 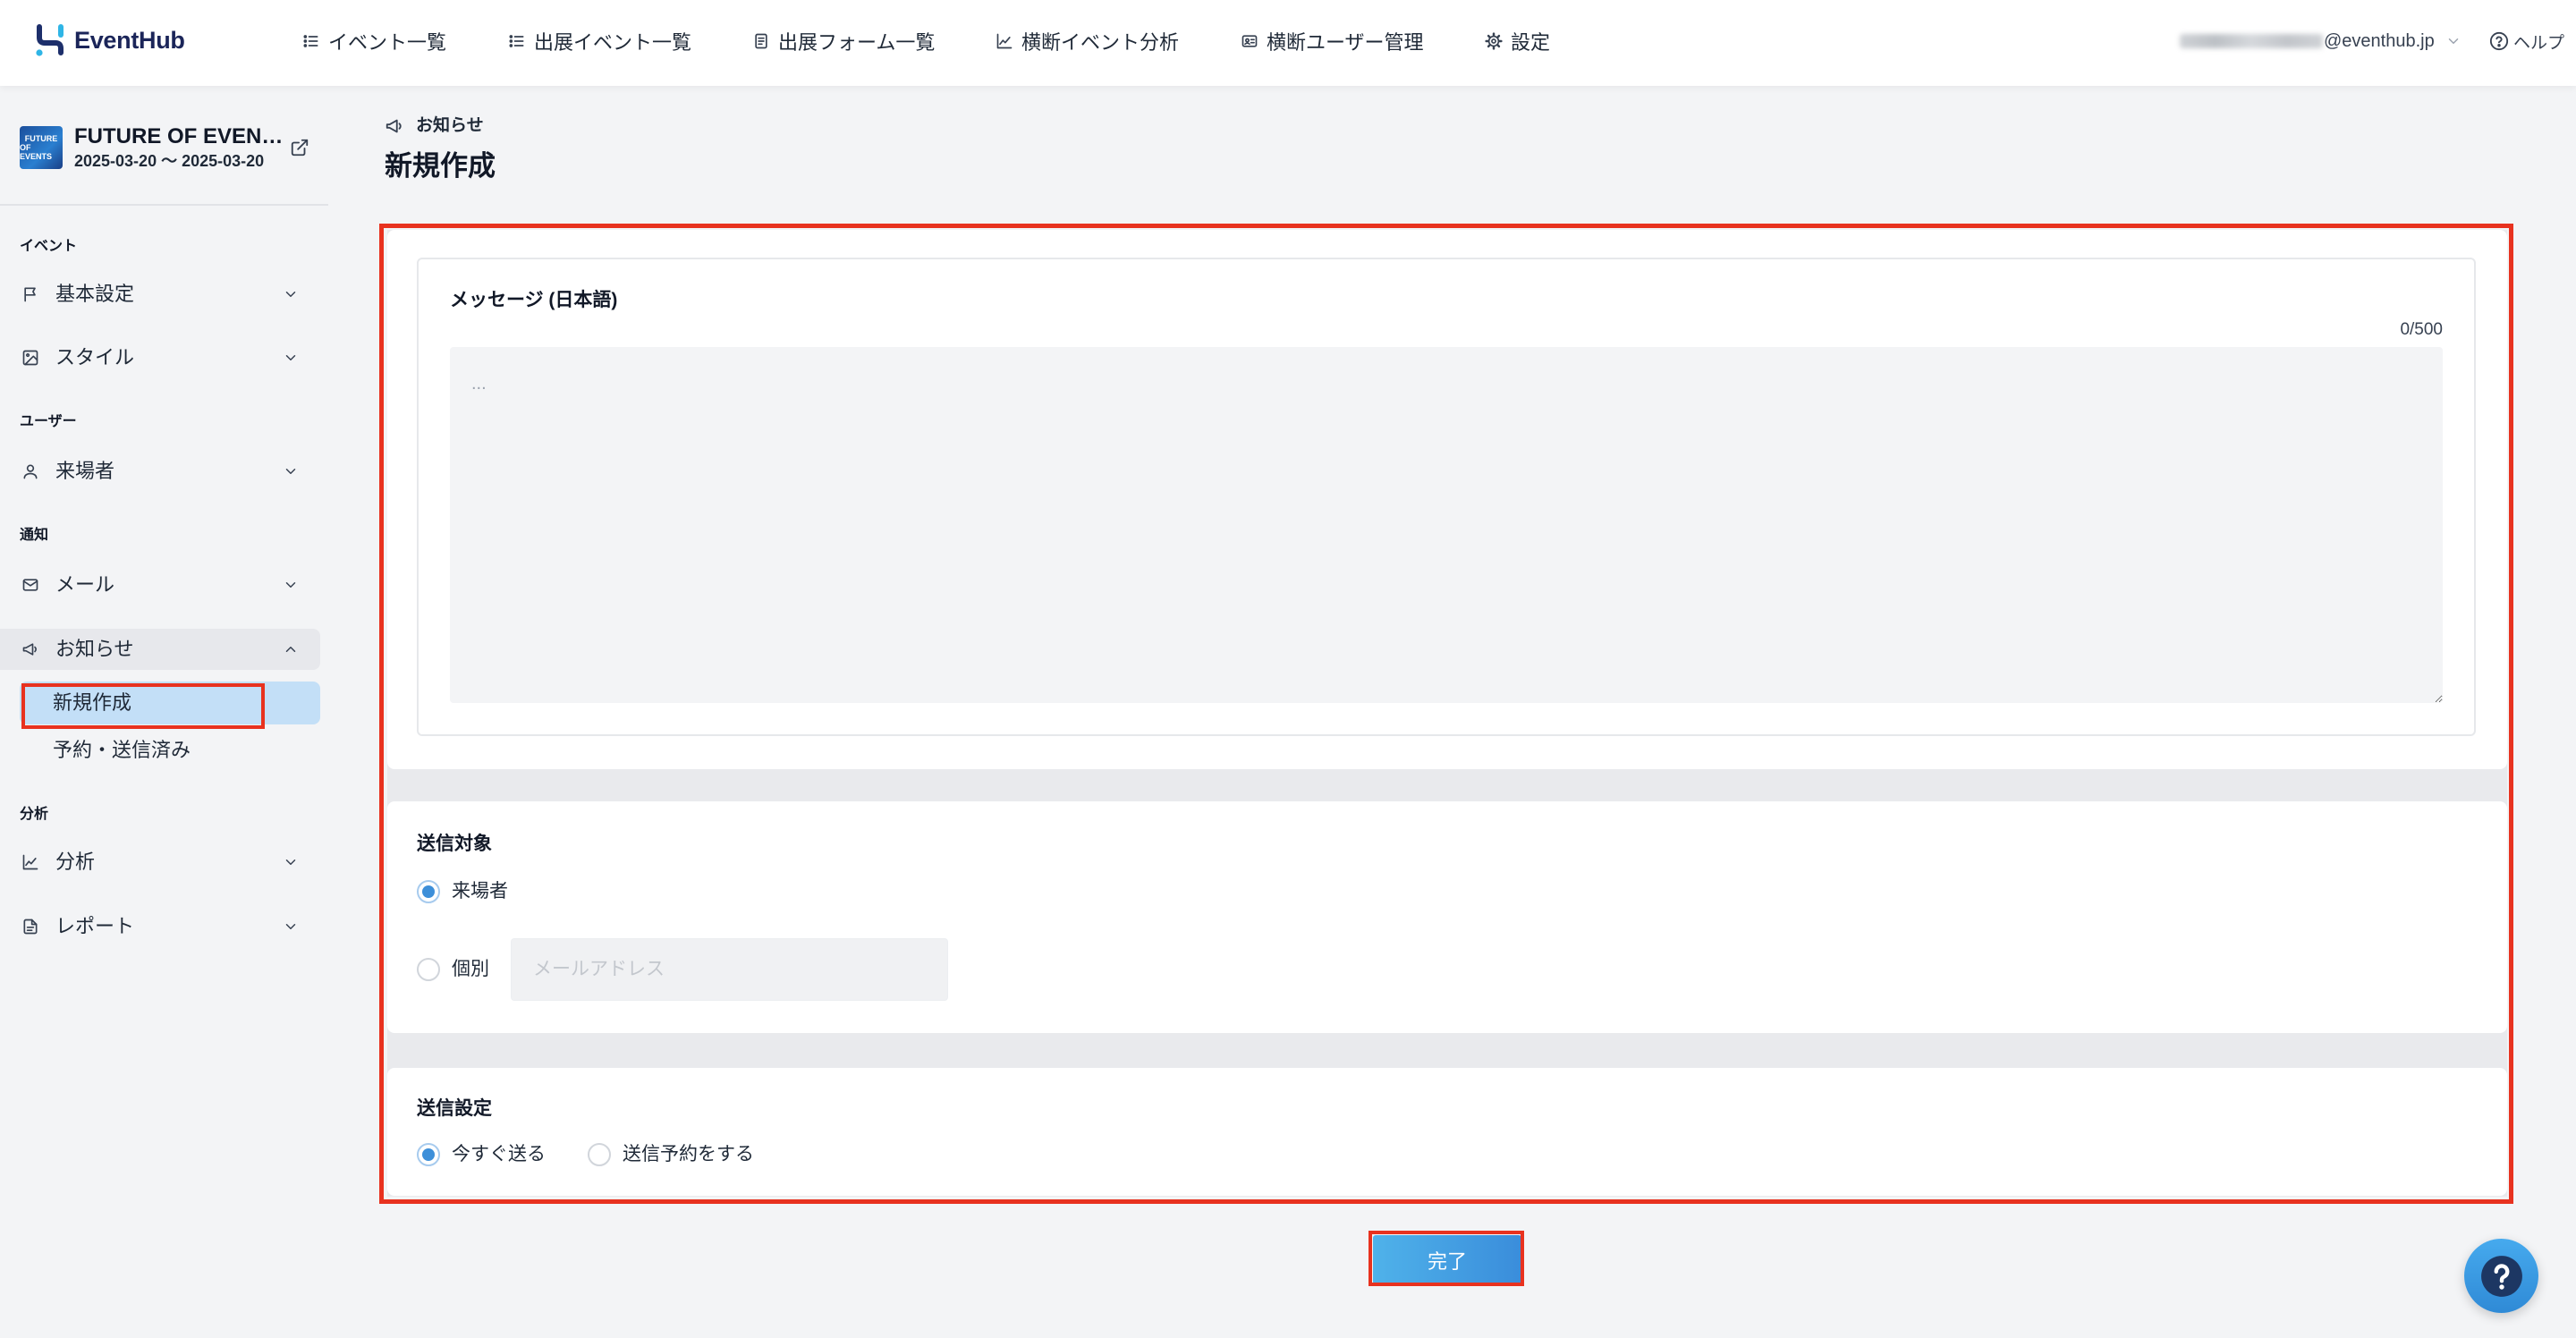 What do you see at coordinates (160, 357) in the screenshot?
I see `sidebar-item-style: スタイル` at bounding box center [160, 357].